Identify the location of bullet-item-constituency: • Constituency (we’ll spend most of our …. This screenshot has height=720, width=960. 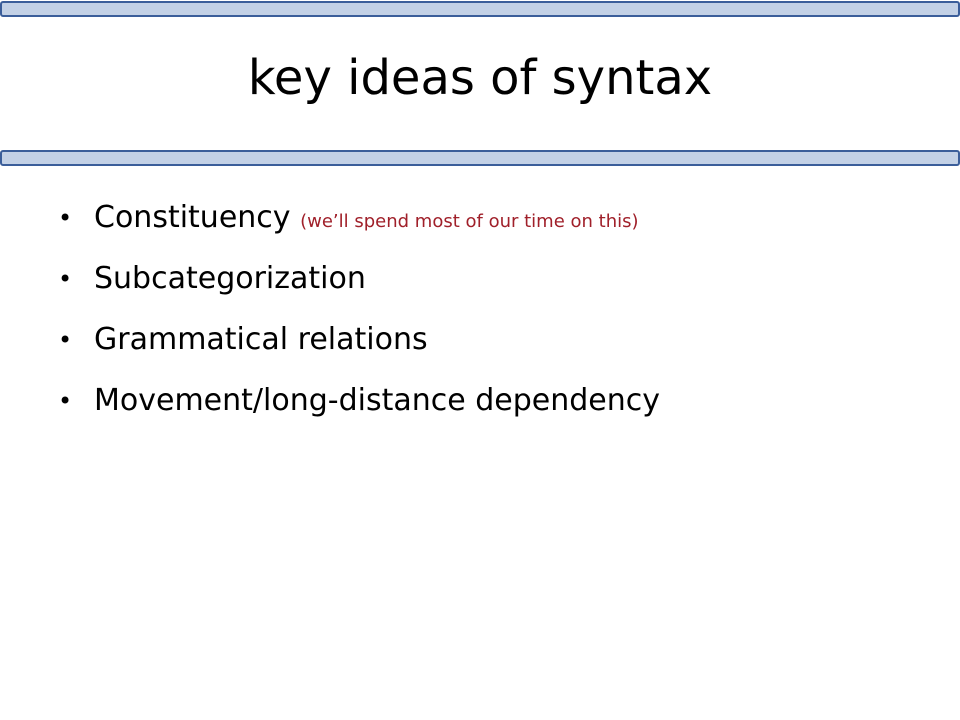
(359, 224).